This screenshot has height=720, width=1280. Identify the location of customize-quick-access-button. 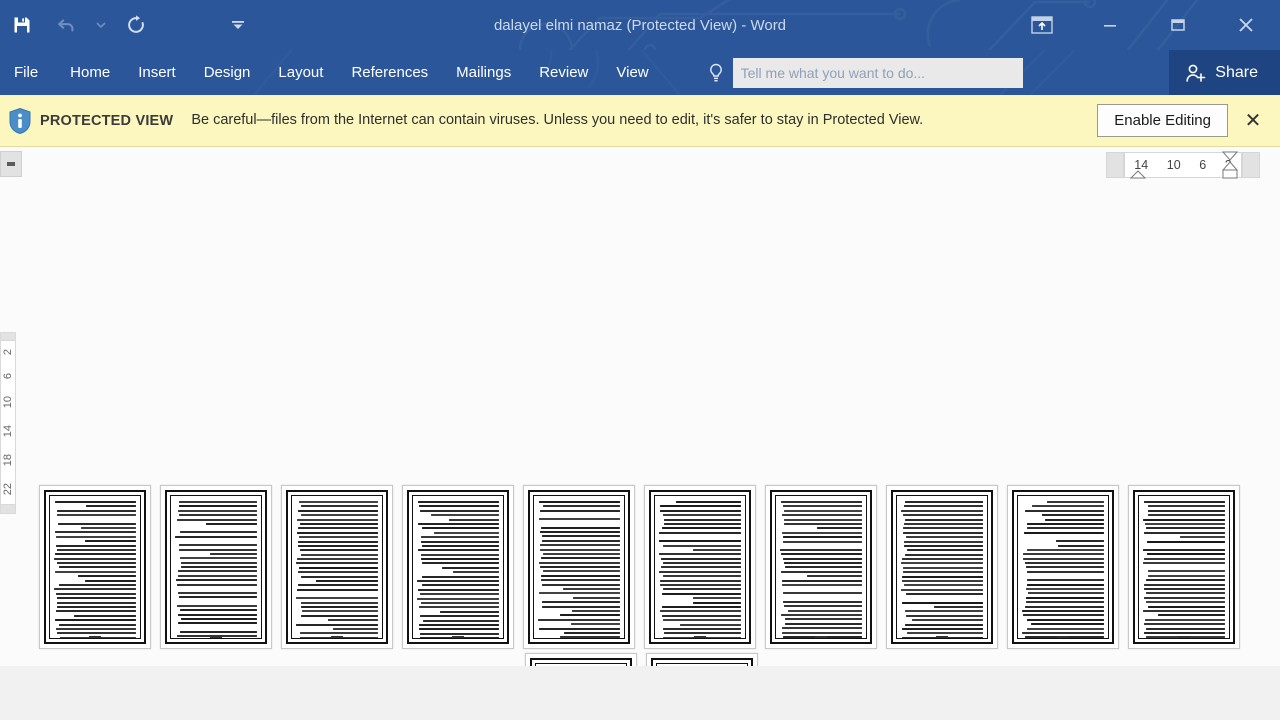
(238, 25).